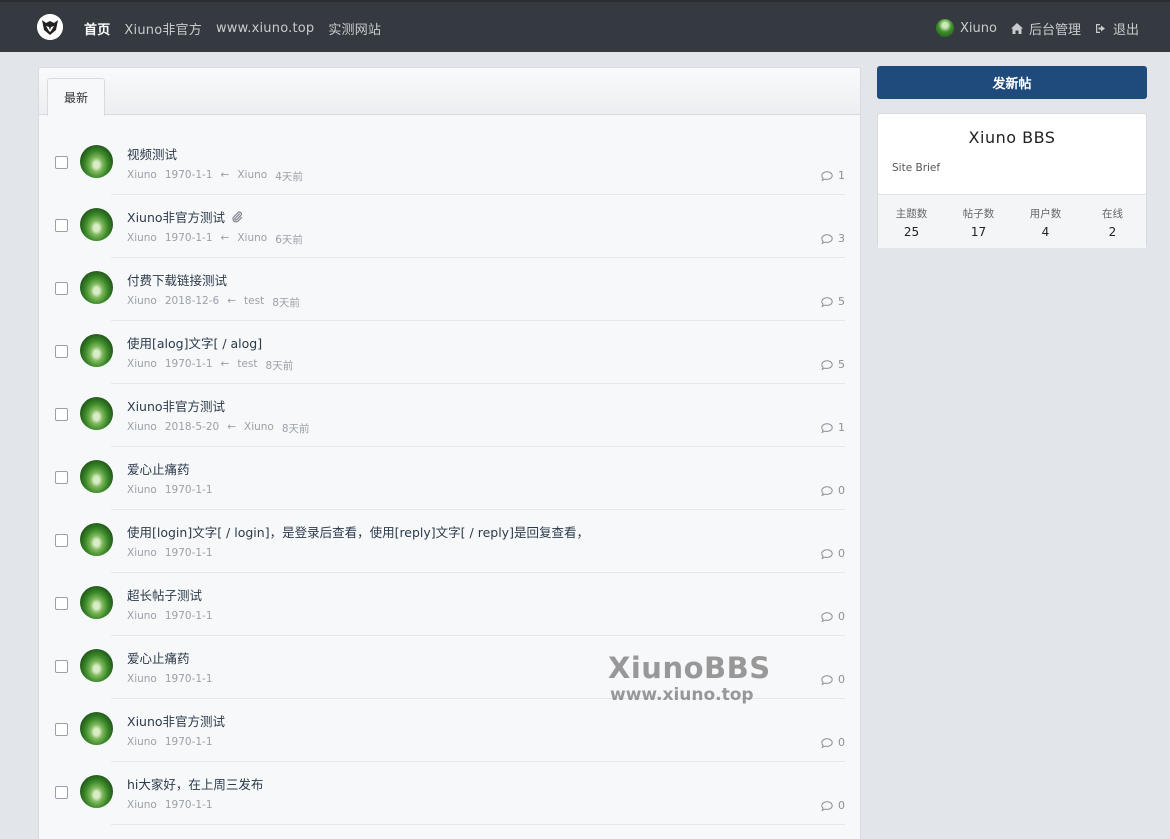 Image resolution: width=1170 pixels, height=839 pixels. I want to click on reply-count: 1, so click(833, 175).